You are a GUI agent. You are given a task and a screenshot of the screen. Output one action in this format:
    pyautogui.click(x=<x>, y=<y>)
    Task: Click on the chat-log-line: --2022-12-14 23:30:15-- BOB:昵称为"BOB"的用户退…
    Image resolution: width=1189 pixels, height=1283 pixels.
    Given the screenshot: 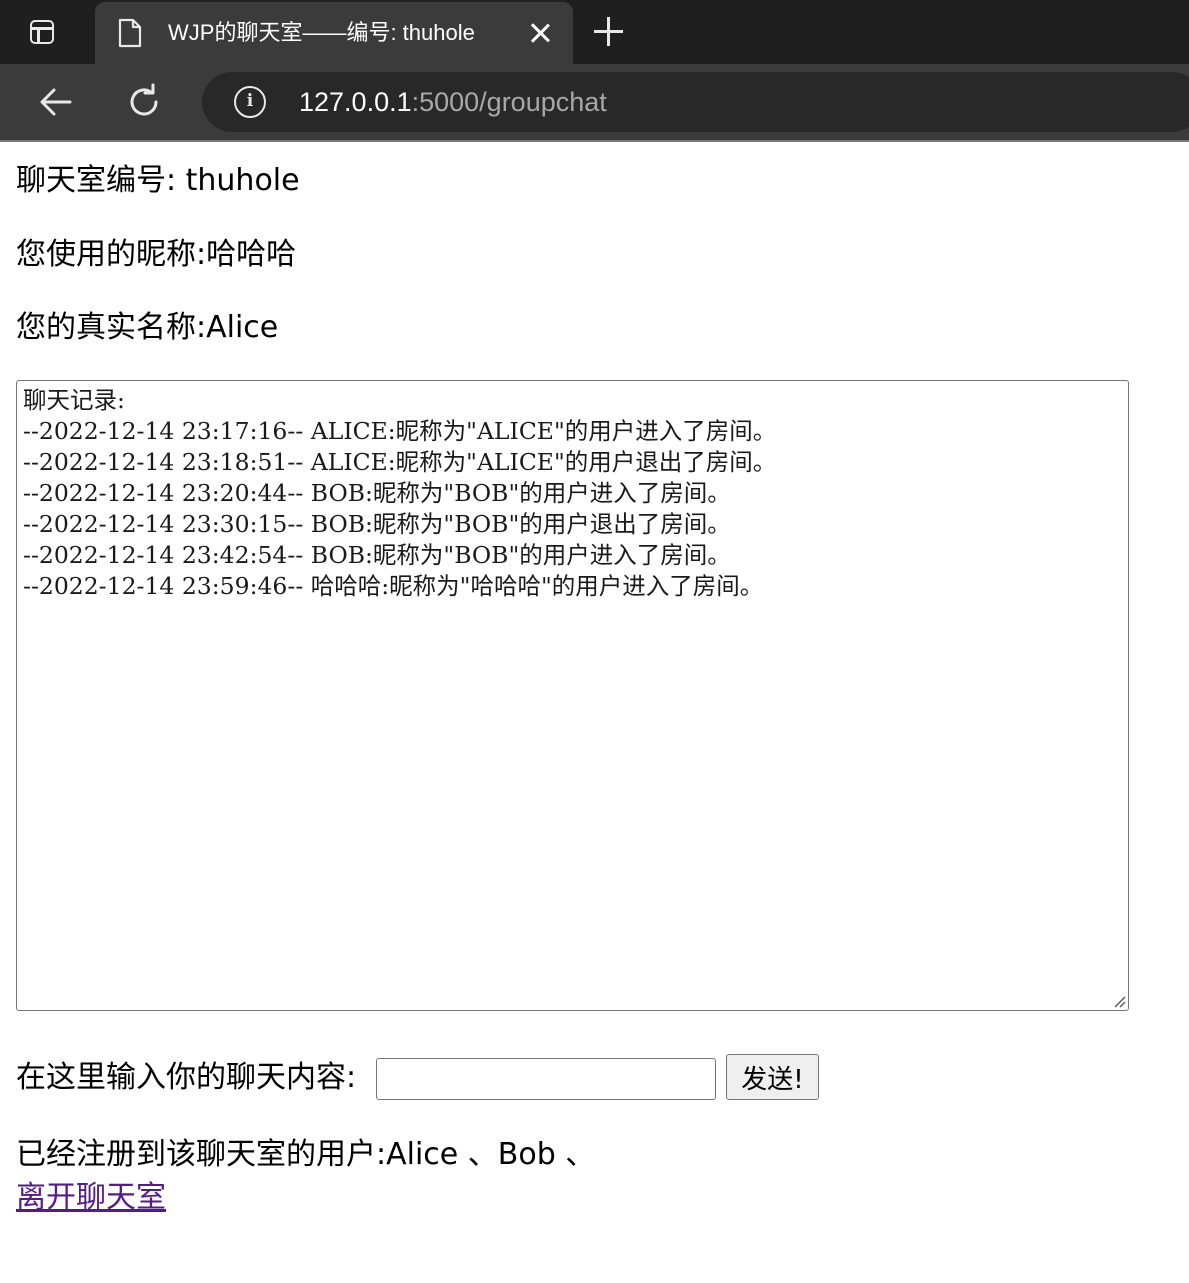 What is the action you would take?
    pyautogui.click(x=377, y=524)
    